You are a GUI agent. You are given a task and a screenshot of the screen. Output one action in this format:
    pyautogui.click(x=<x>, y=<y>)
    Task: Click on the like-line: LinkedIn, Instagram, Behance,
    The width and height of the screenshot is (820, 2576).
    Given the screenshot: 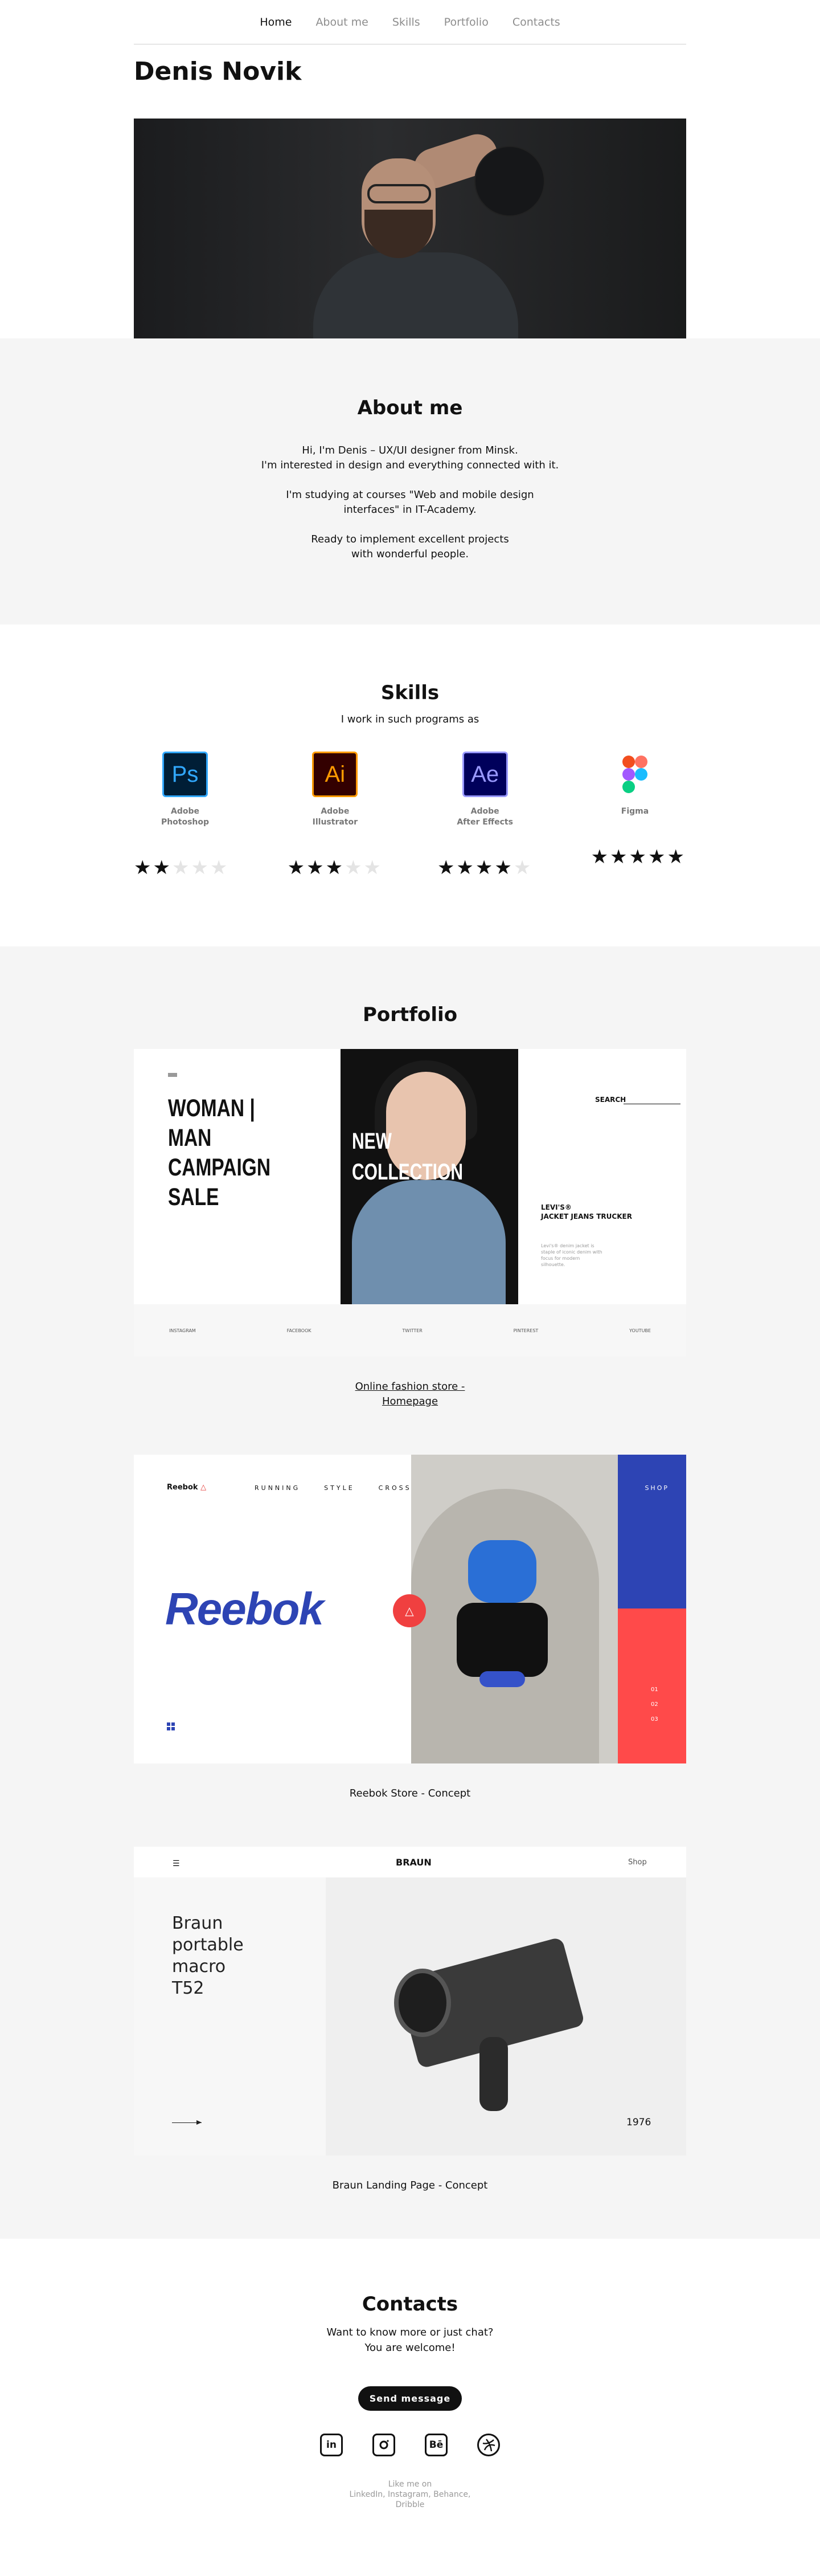 What is the action you would take?
    pyautogui.click(x=410, y=2494)
    